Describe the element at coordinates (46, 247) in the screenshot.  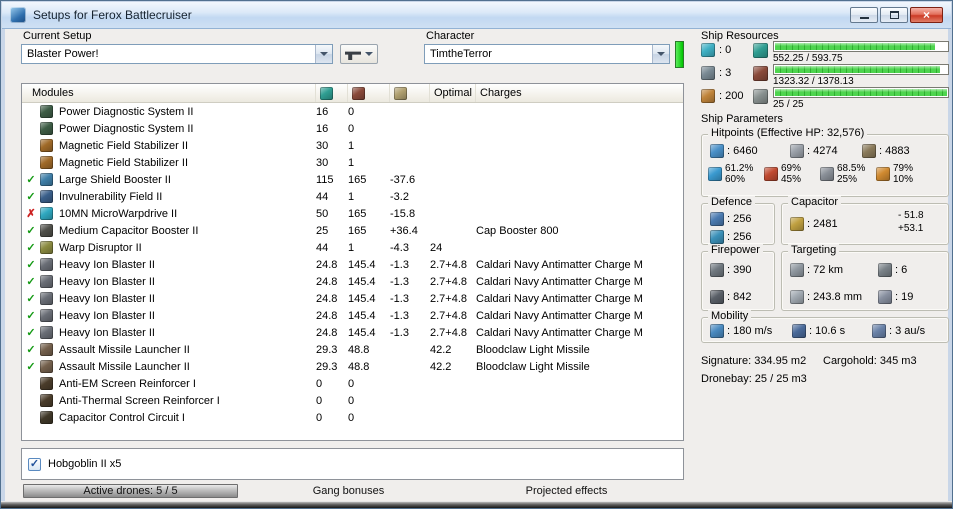
I see `warp-disruptor-icon` at that location.